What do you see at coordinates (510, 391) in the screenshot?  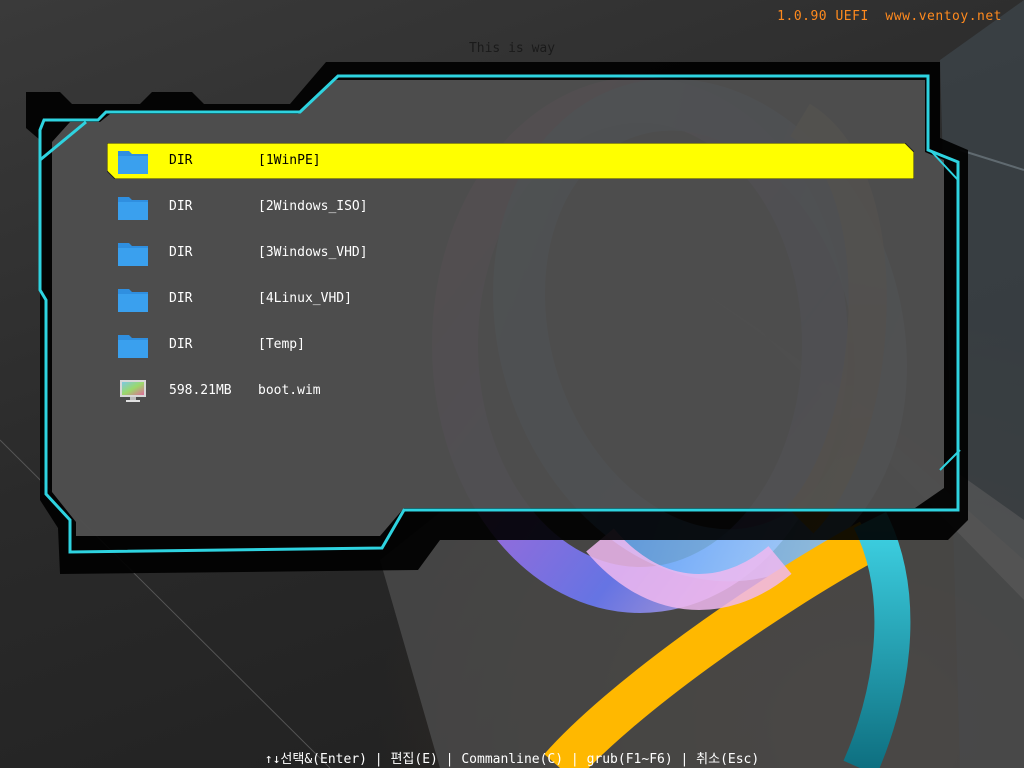 I see `menu-entry-boot-wim: 598.21MB boot.wim` at bounding box center [510, 391].